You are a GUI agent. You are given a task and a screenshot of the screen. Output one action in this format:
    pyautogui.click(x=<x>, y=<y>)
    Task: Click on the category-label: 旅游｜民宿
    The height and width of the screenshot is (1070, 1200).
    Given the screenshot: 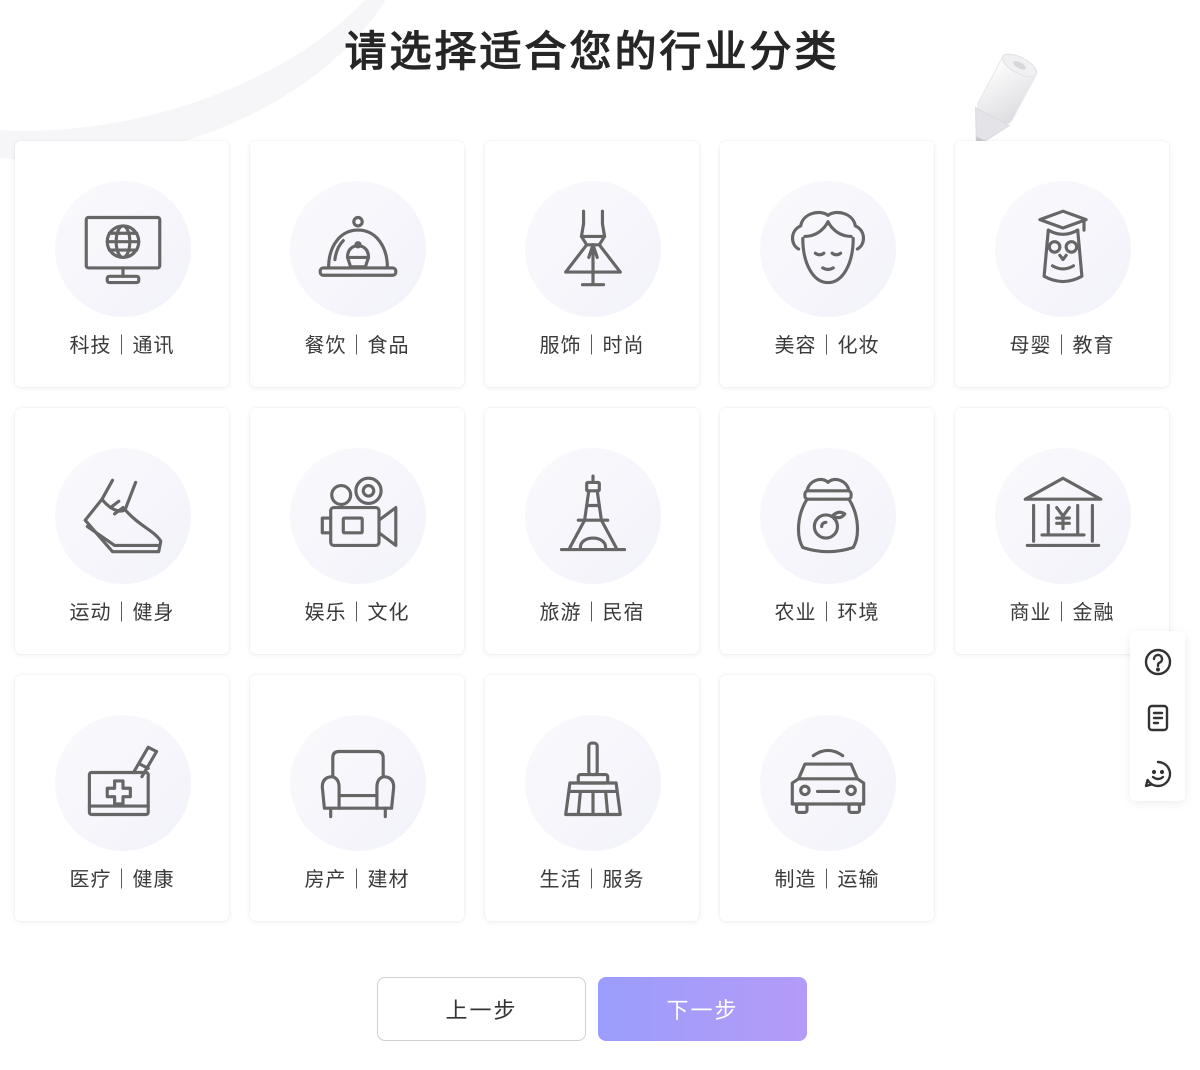 What is the action you would take?
    pyautogui.click(x=592, y=612)
    